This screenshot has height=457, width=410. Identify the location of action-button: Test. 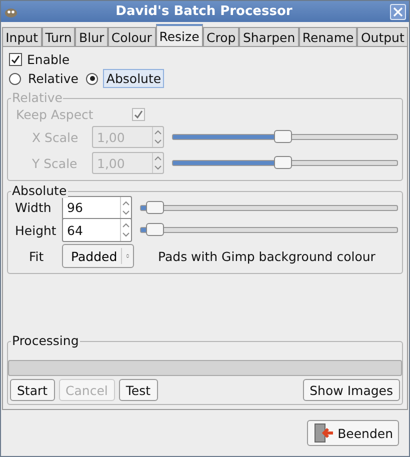
(138, 390).